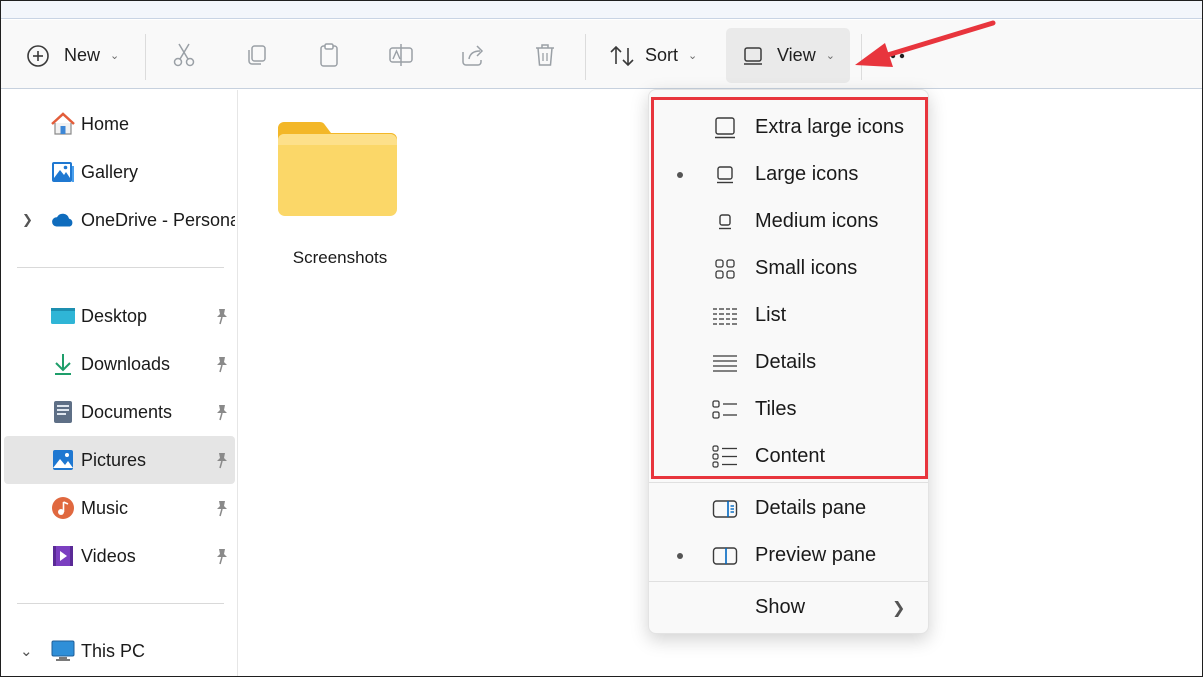 Image resolution: width=1203 pixels, height=677 pixels. I want to click on downloads-icon, so click(63, 364).